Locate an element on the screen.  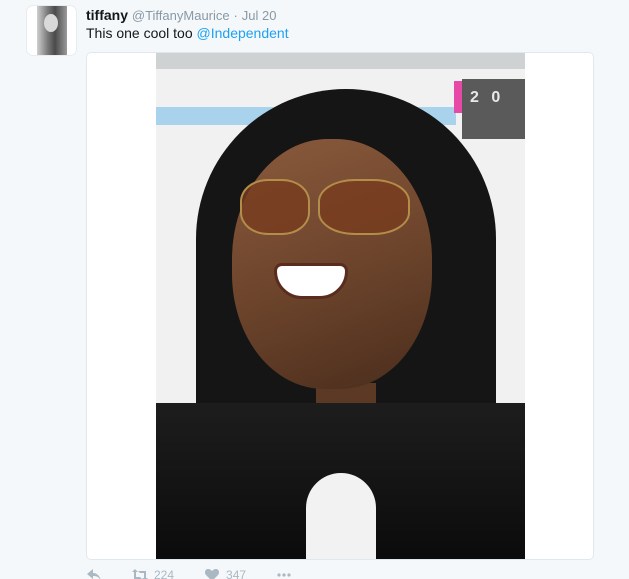
heart-icon is located at coordinates (212, 574).